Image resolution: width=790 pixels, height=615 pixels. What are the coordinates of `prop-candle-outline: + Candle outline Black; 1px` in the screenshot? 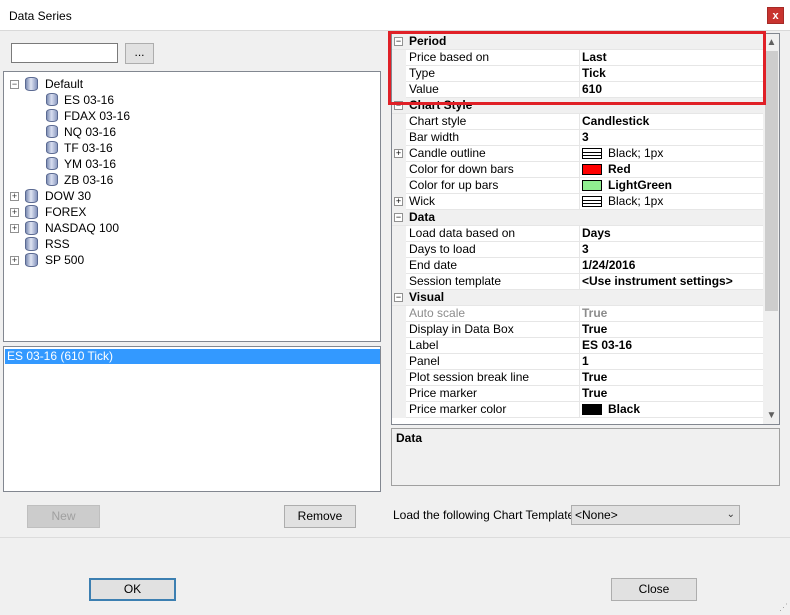 It's located at (577, 154).